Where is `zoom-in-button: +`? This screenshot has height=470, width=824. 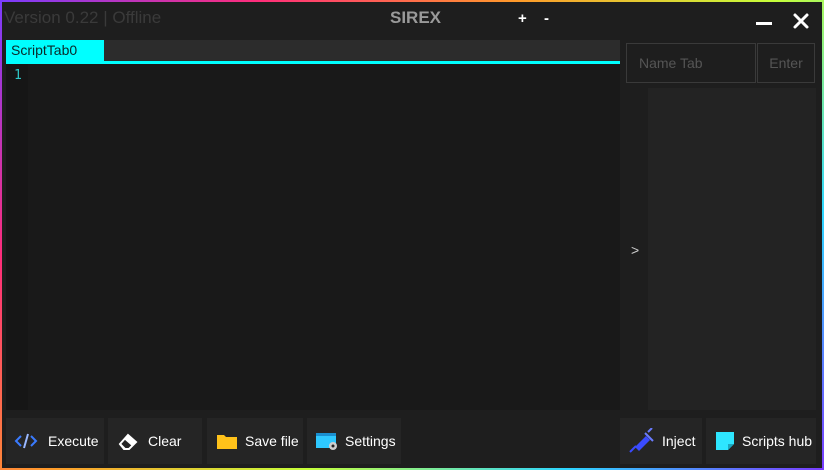 zoom-in-button: + is located at coordinates (522, 18).